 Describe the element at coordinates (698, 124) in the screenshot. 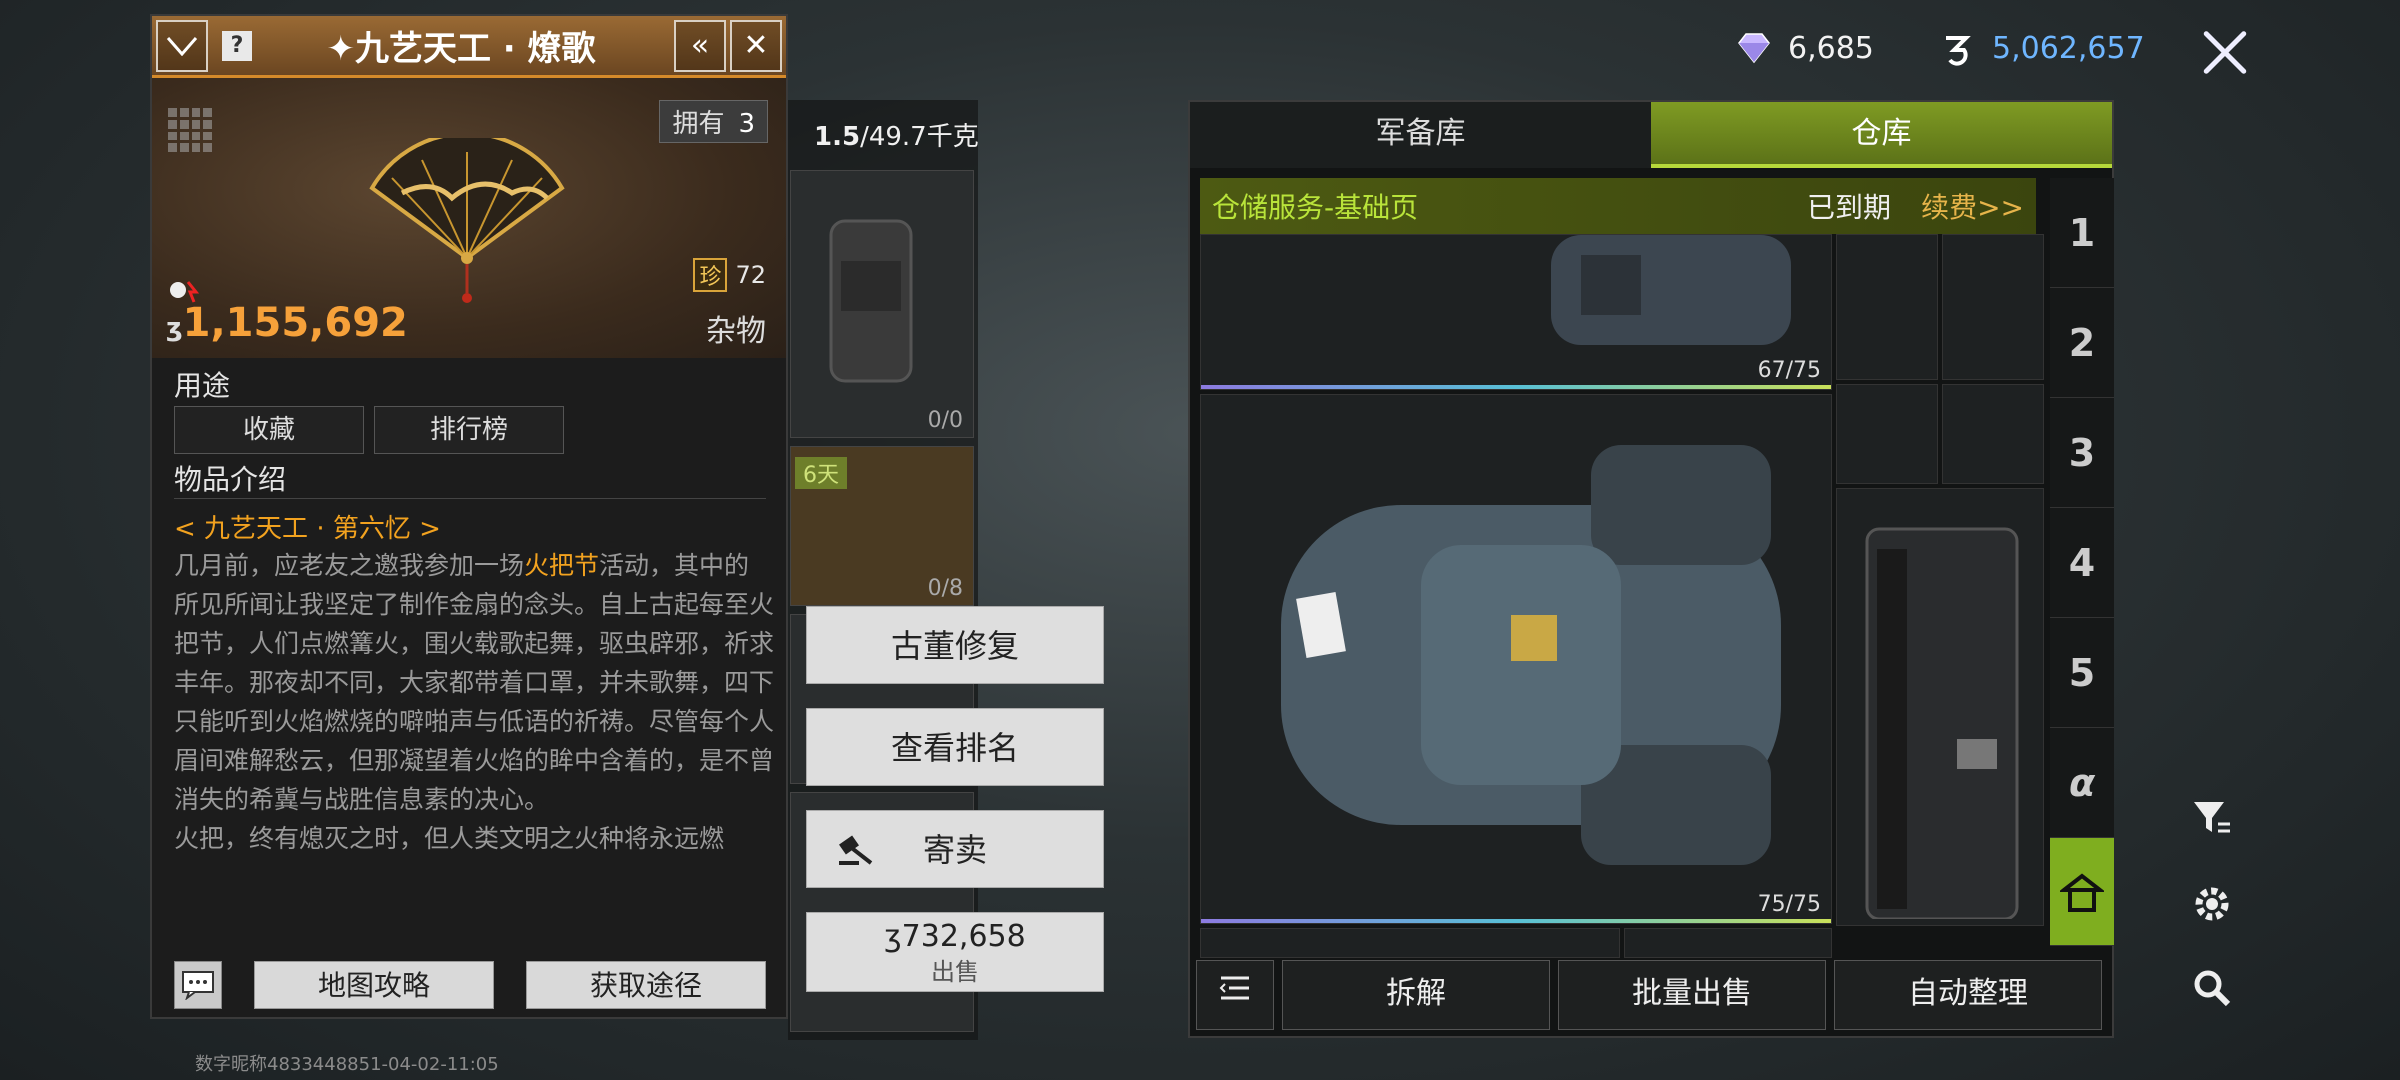

I see `owned-label: 拥有` at that location.